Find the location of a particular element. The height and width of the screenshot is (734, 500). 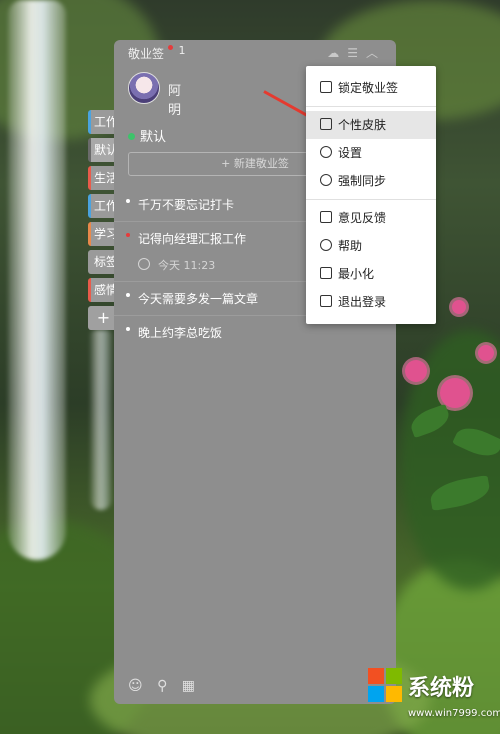

lock-icon is located at coordinates (326, 87).